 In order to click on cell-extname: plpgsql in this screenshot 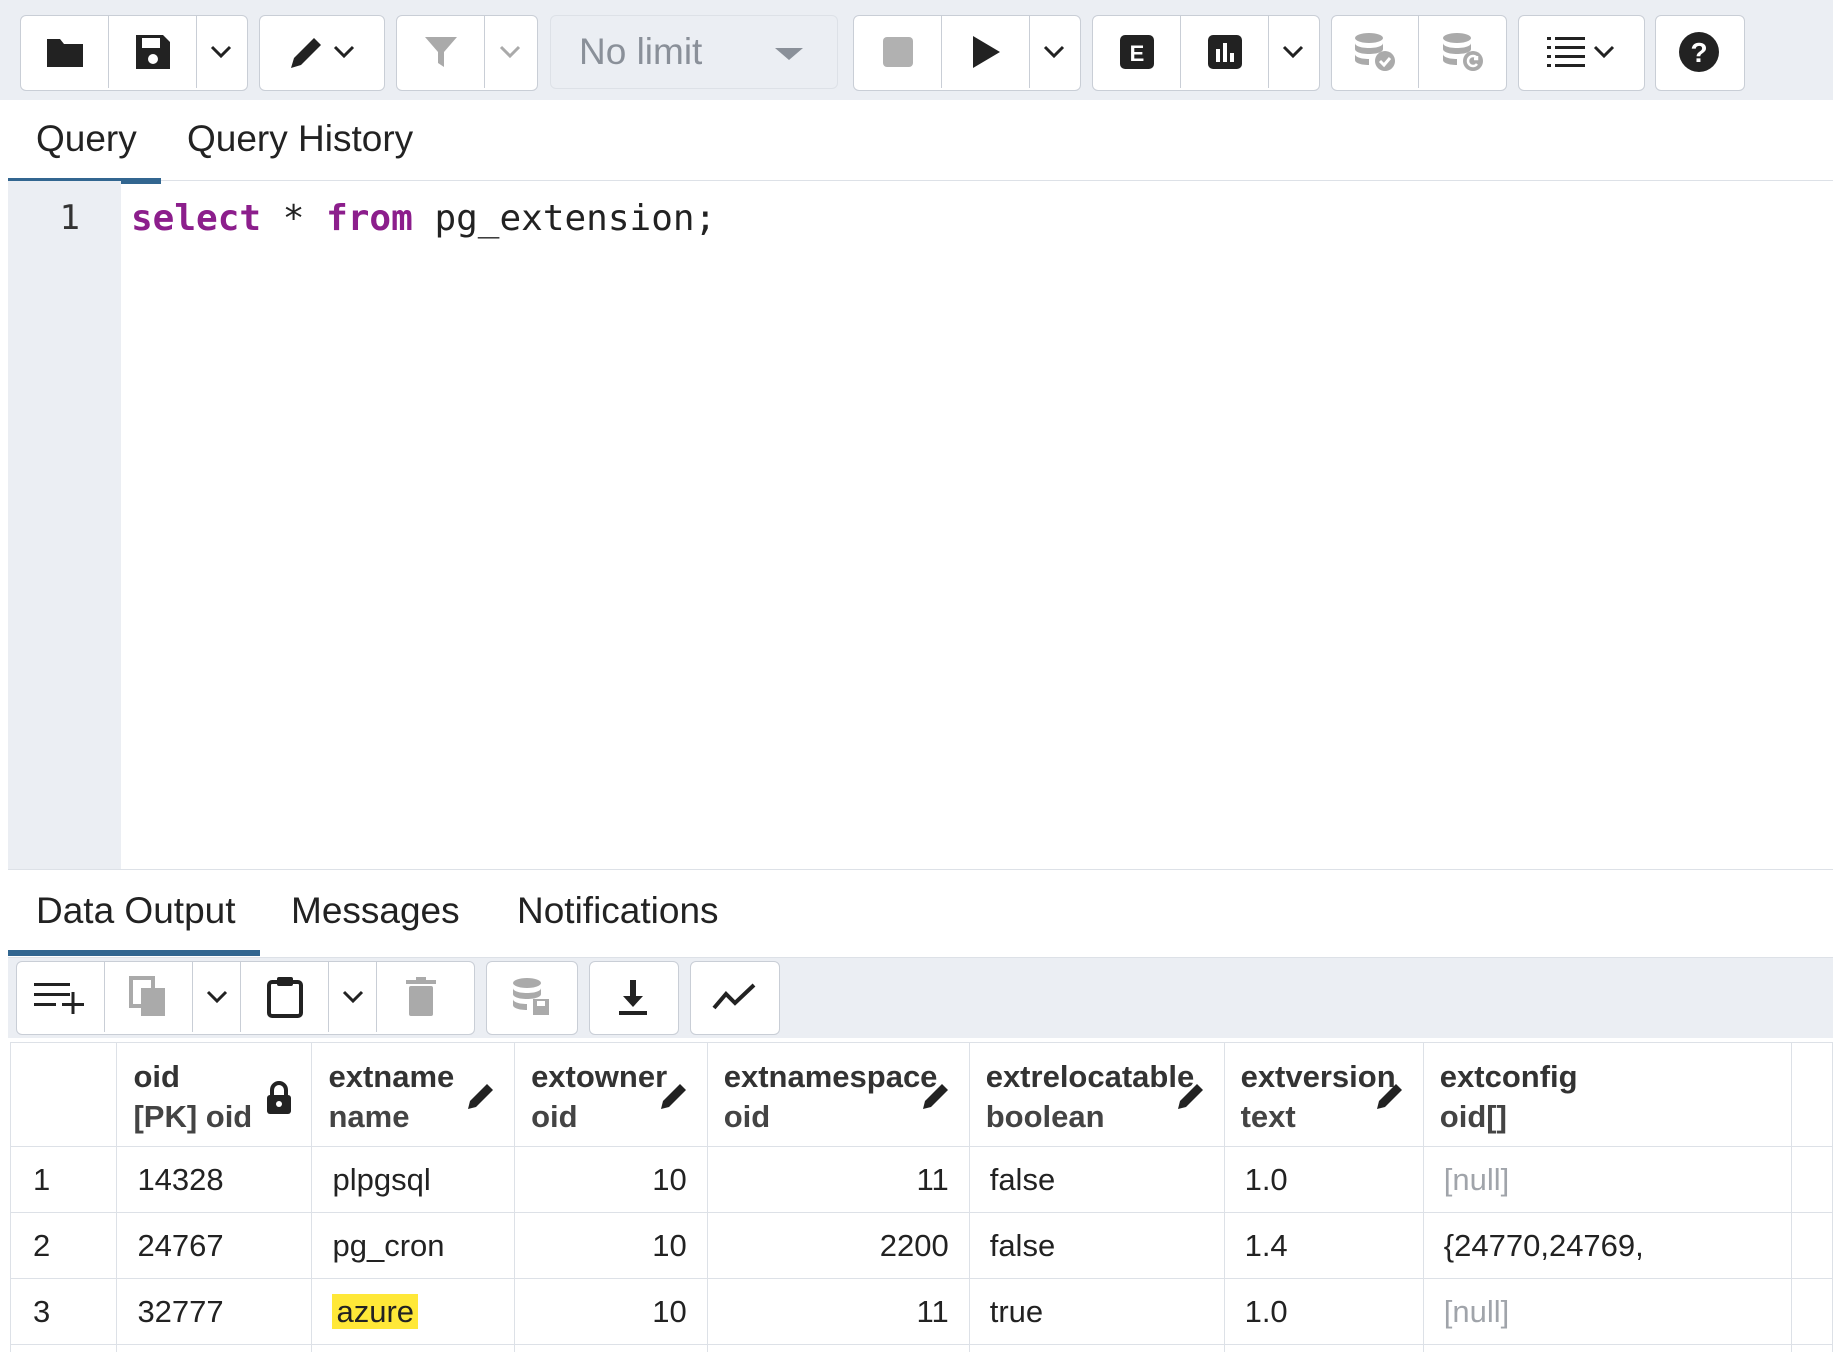, I will do `click(413, 1179)`.